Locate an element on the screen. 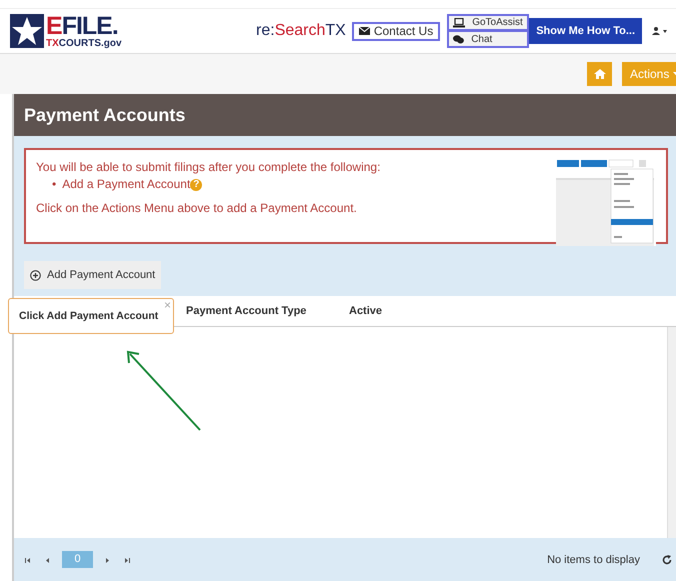 The image size is (676, 581). logo-subtext: TXCOURTS.gov is located at coordinates (84, 43).